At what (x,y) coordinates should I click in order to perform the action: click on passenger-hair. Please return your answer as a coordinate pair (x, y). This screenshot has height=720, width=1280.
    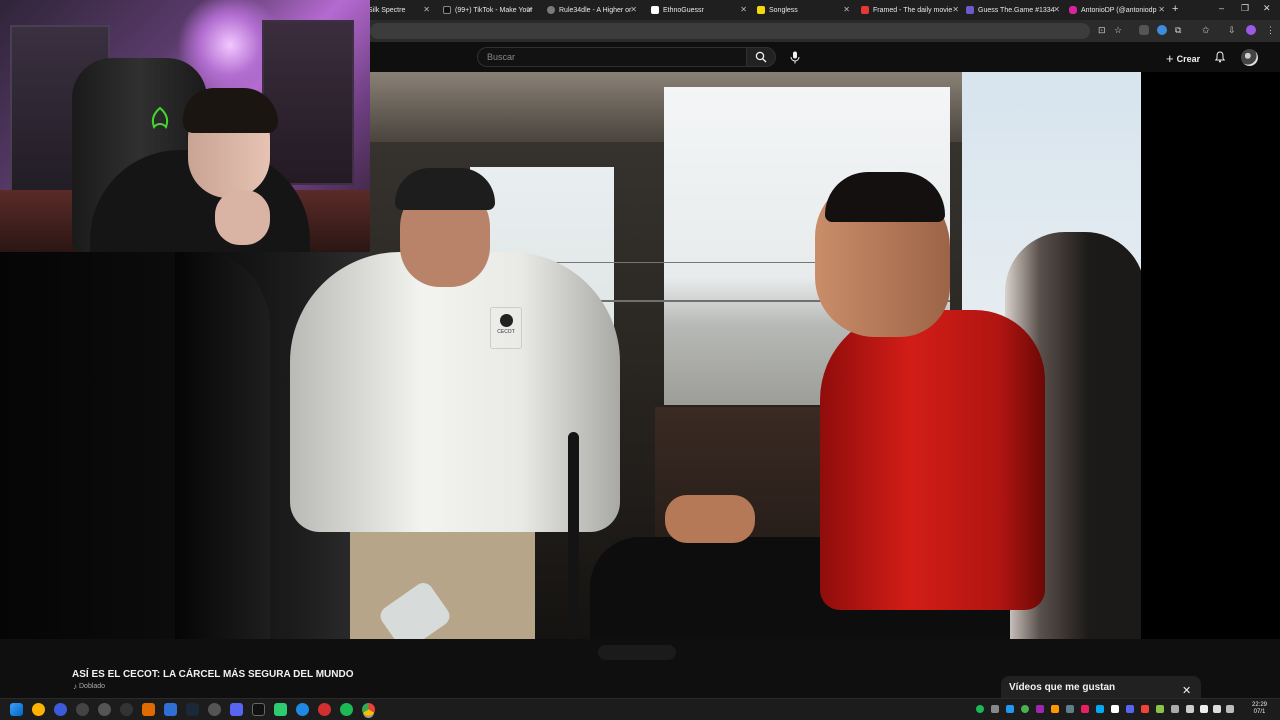
    Looking at the image, I should click on (885, 197).